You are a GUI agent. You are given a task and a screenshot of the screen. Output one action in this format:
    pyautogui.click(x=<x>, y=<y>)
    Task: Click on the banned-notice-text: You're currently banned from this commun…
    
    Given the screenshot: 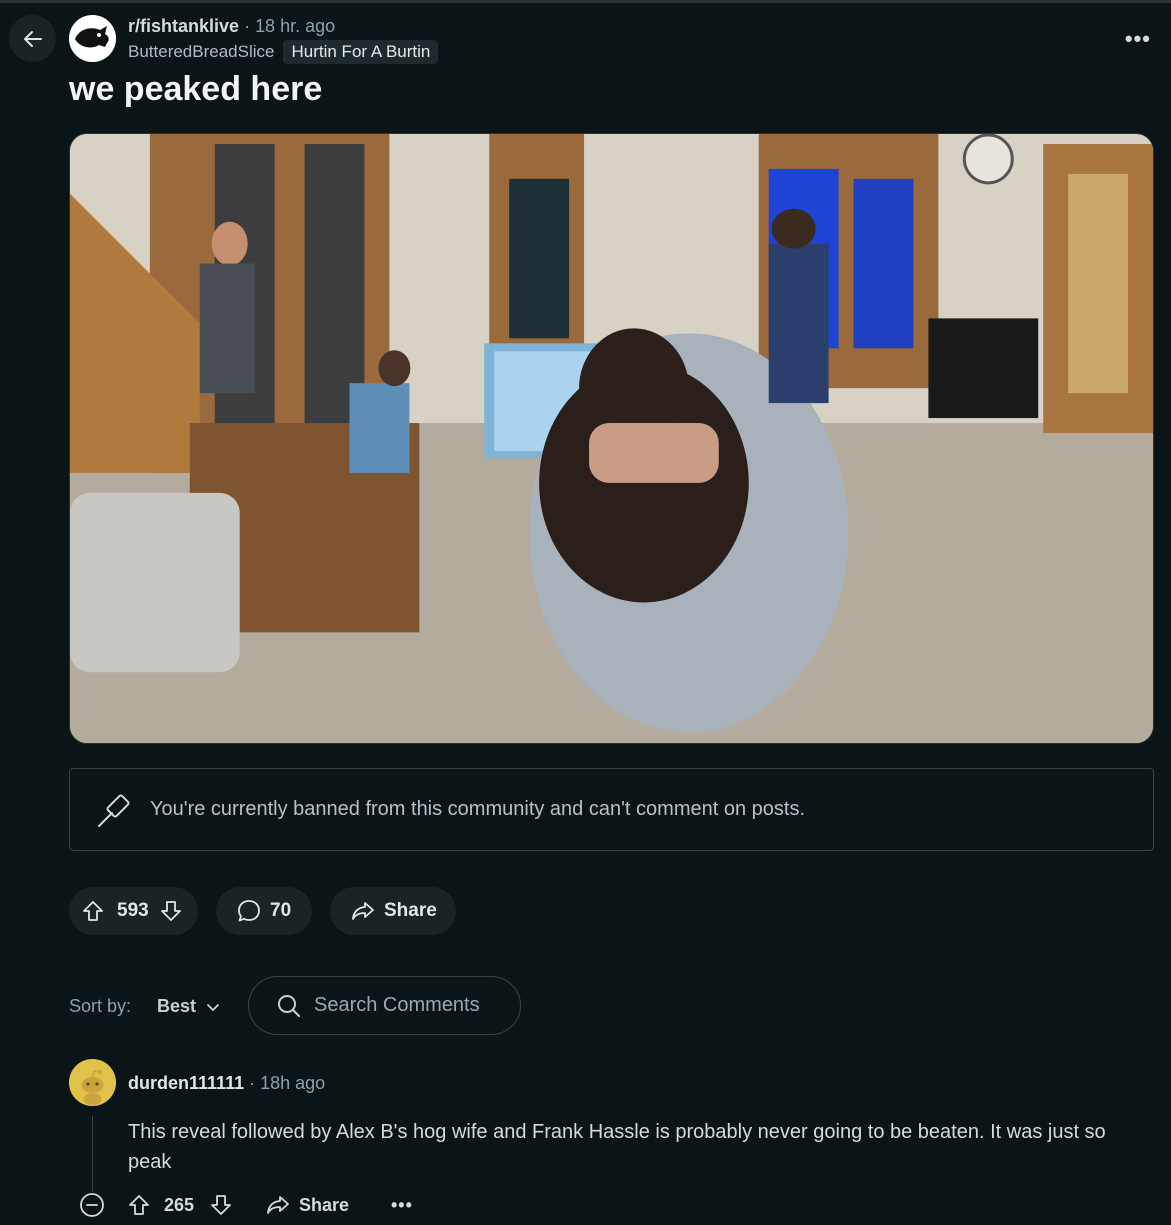 What is the action you would take?
    pyautogui.click(x=477, y=809)
    